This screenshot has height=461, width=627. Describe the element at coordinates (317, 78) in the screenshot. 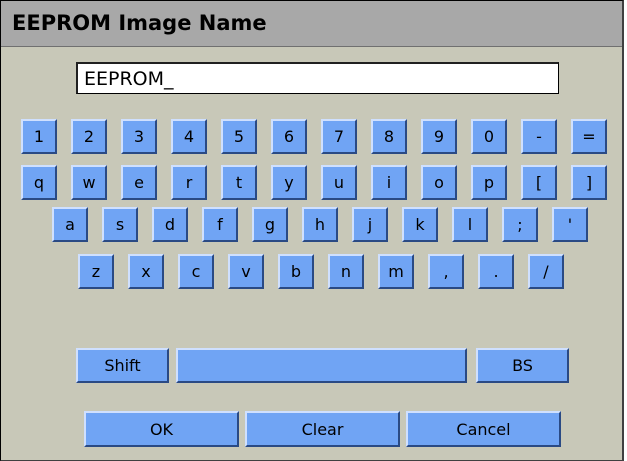

I see `image-name-input: EEPROM_` at that location.